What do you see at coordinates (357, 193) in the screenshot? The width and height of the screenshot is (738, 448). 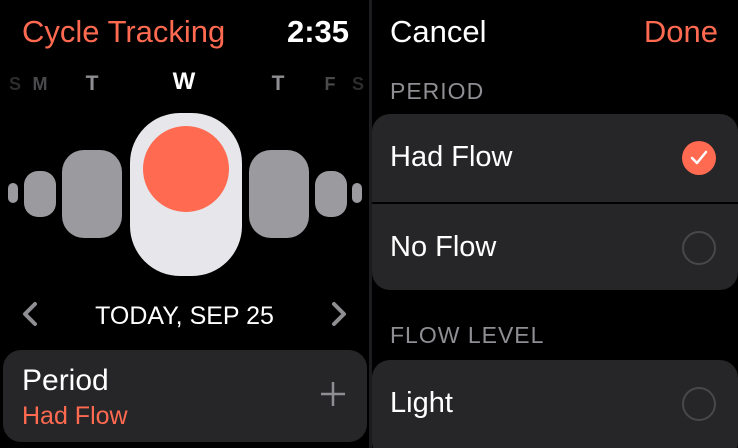 I see `day-pill-sat` at bounding box center [357, 193].